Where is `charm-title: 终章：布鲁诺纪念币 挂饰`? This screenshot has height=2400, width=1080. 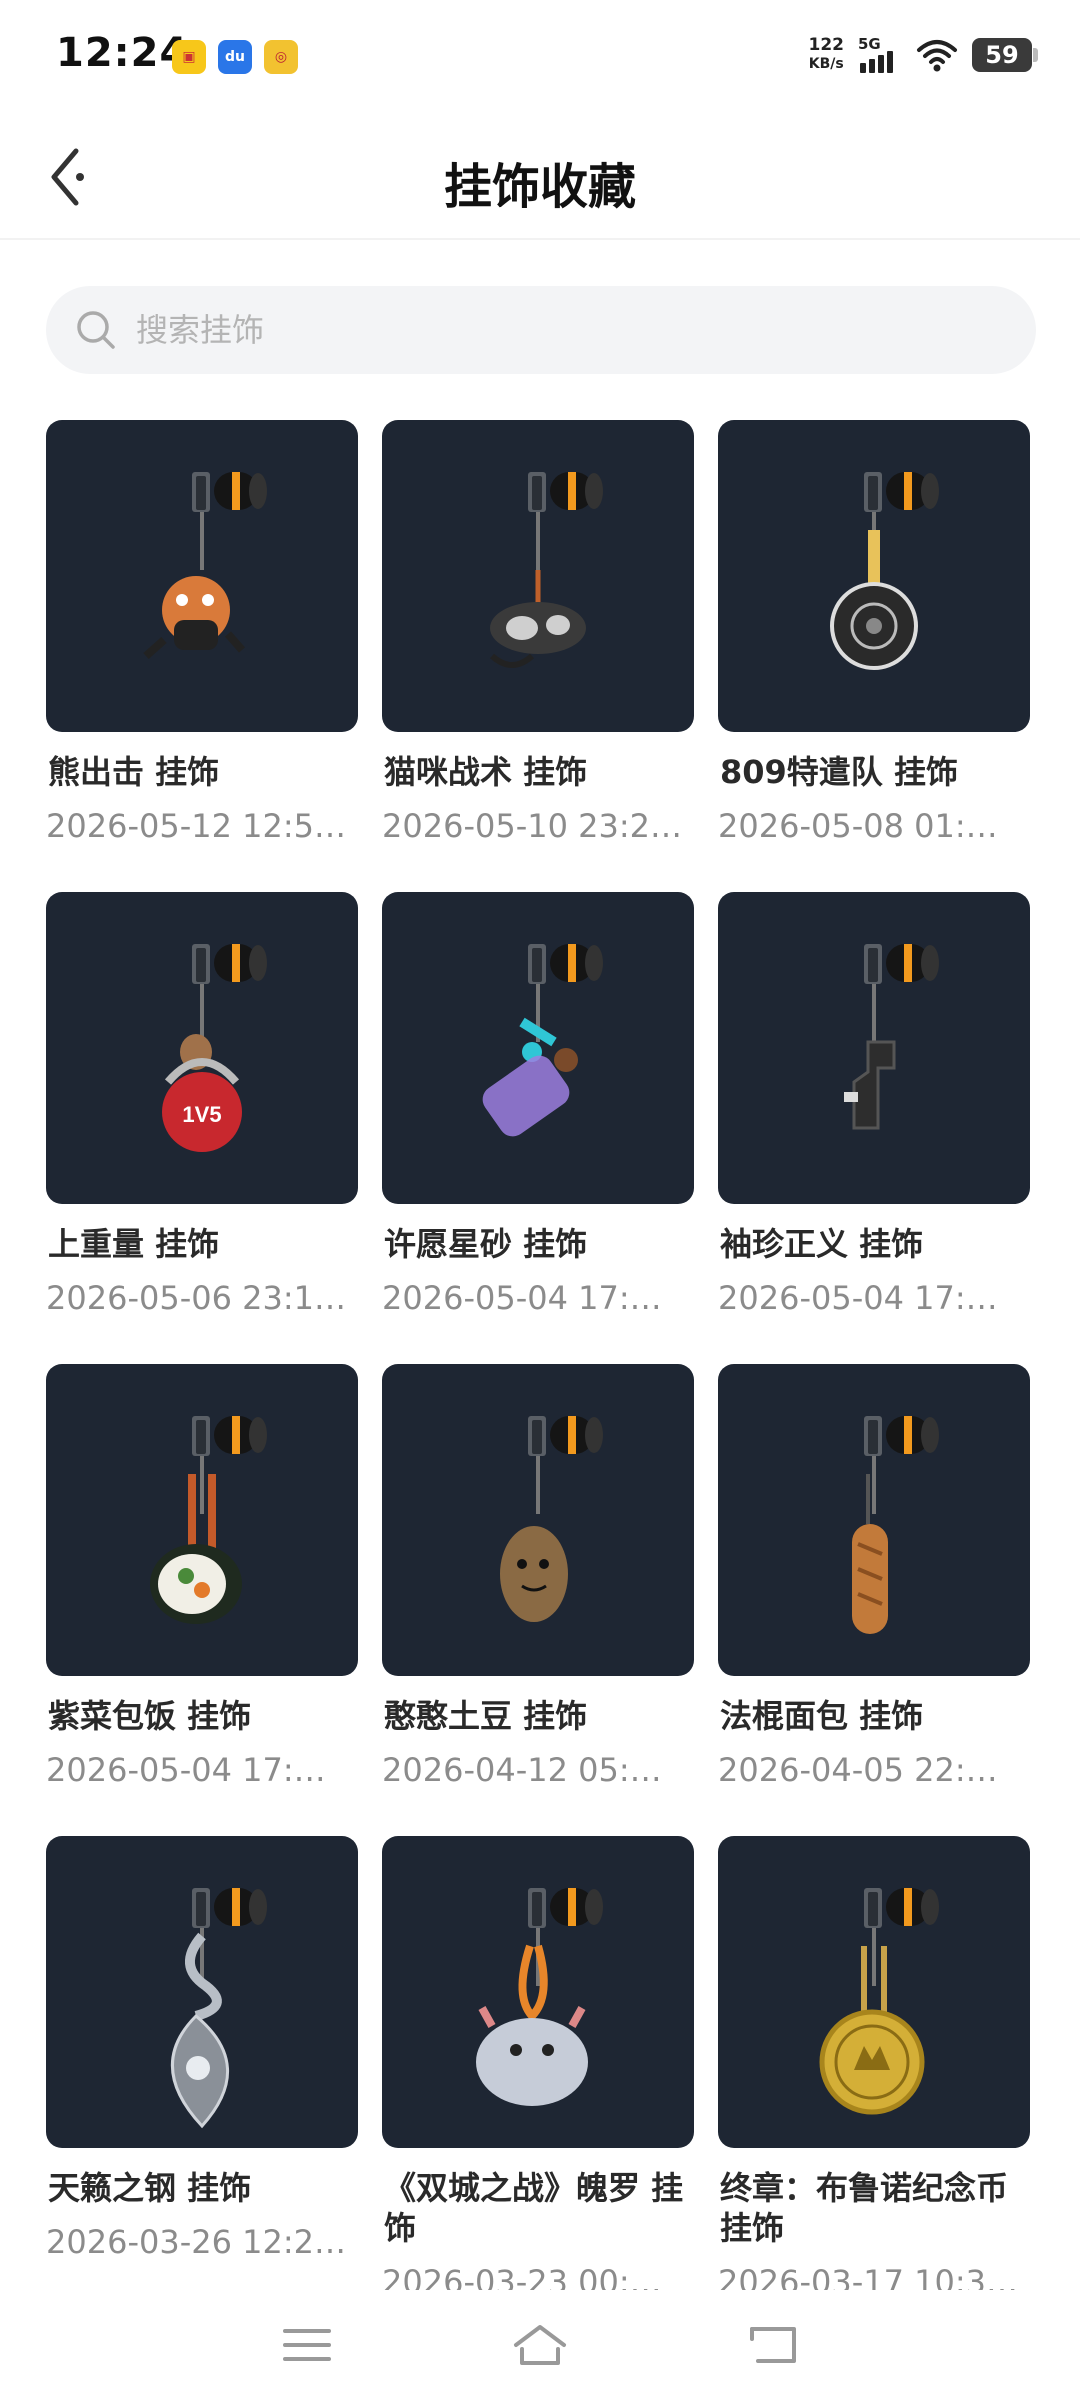
charm-title: 终章：布鲁诺纪念币 挂饰 is located at coordinates (864, 2208).